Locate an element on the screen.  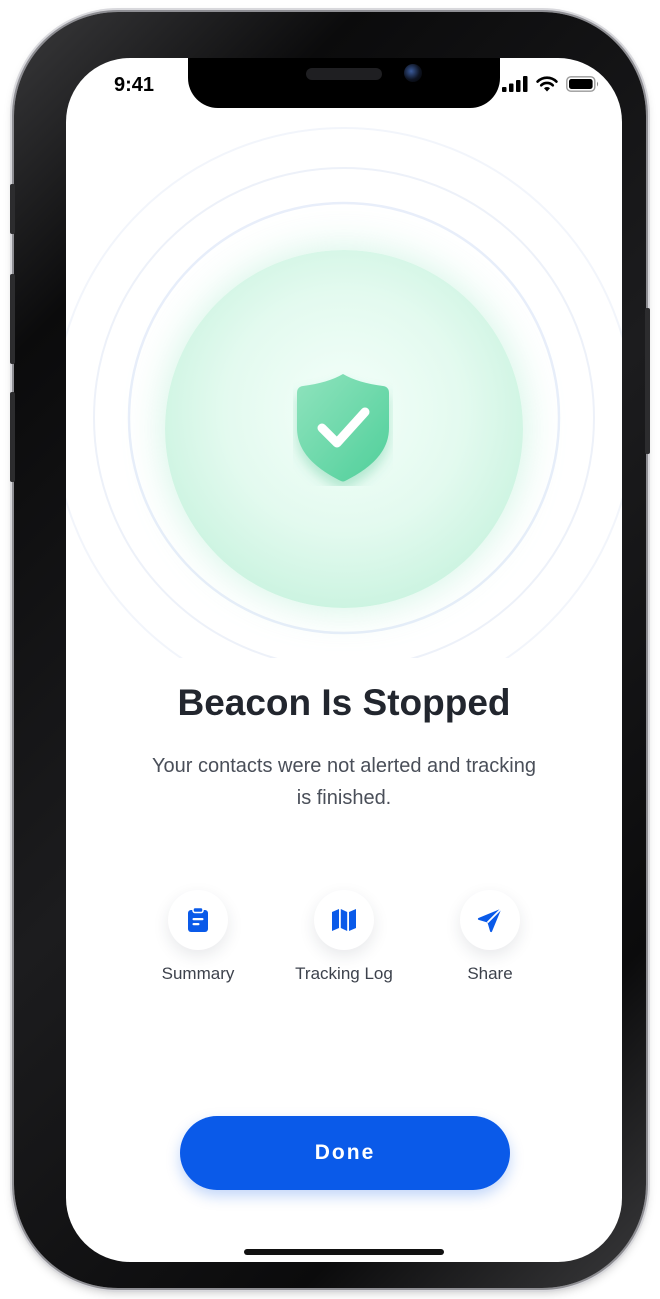
map-icon is located at coordinates (344, 920).